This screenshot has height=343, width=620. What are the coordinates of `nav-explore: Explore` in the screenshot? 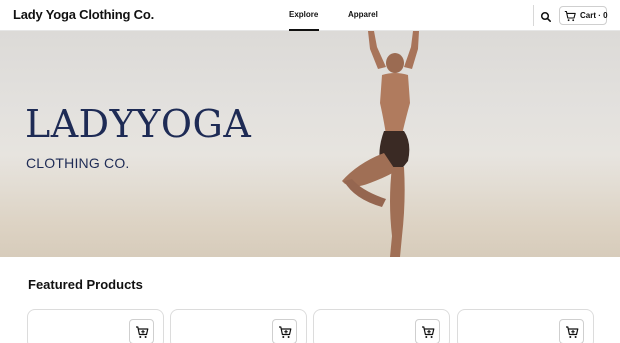 It's located at (304, 20).